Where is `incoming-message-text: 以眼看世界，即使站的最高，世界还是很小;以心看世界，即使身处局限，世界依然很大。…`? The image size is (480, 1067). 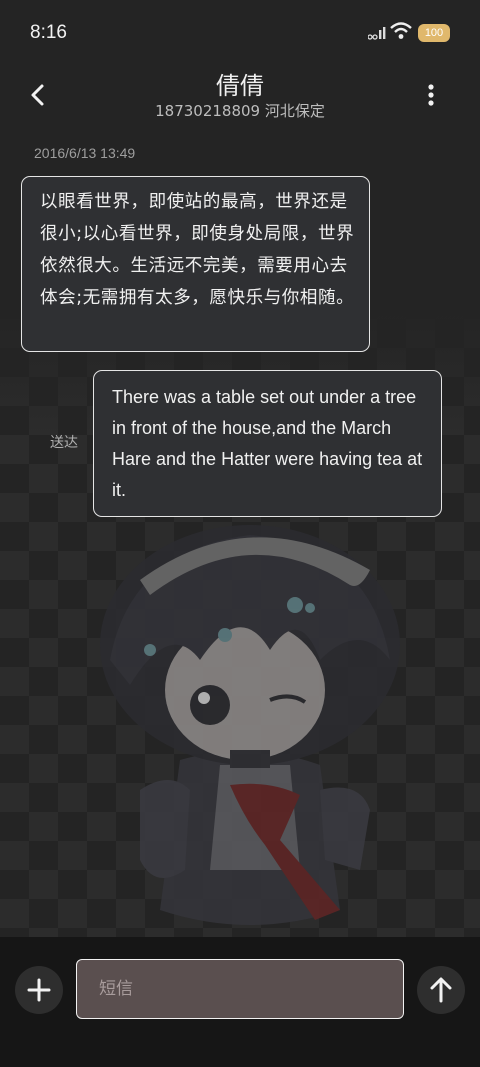 incoming-message-text: 以眼看世界，即使站的最高，世界还是很小;以心看世界，即使身处局限，世界依然很大。… is located at coordinates (197, 250).